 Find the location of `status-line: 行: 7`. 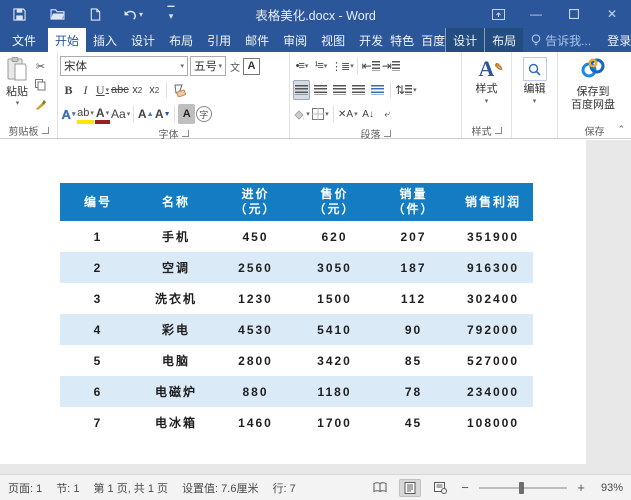

status-line: 行: 7 is located at coordinates (283, 488).